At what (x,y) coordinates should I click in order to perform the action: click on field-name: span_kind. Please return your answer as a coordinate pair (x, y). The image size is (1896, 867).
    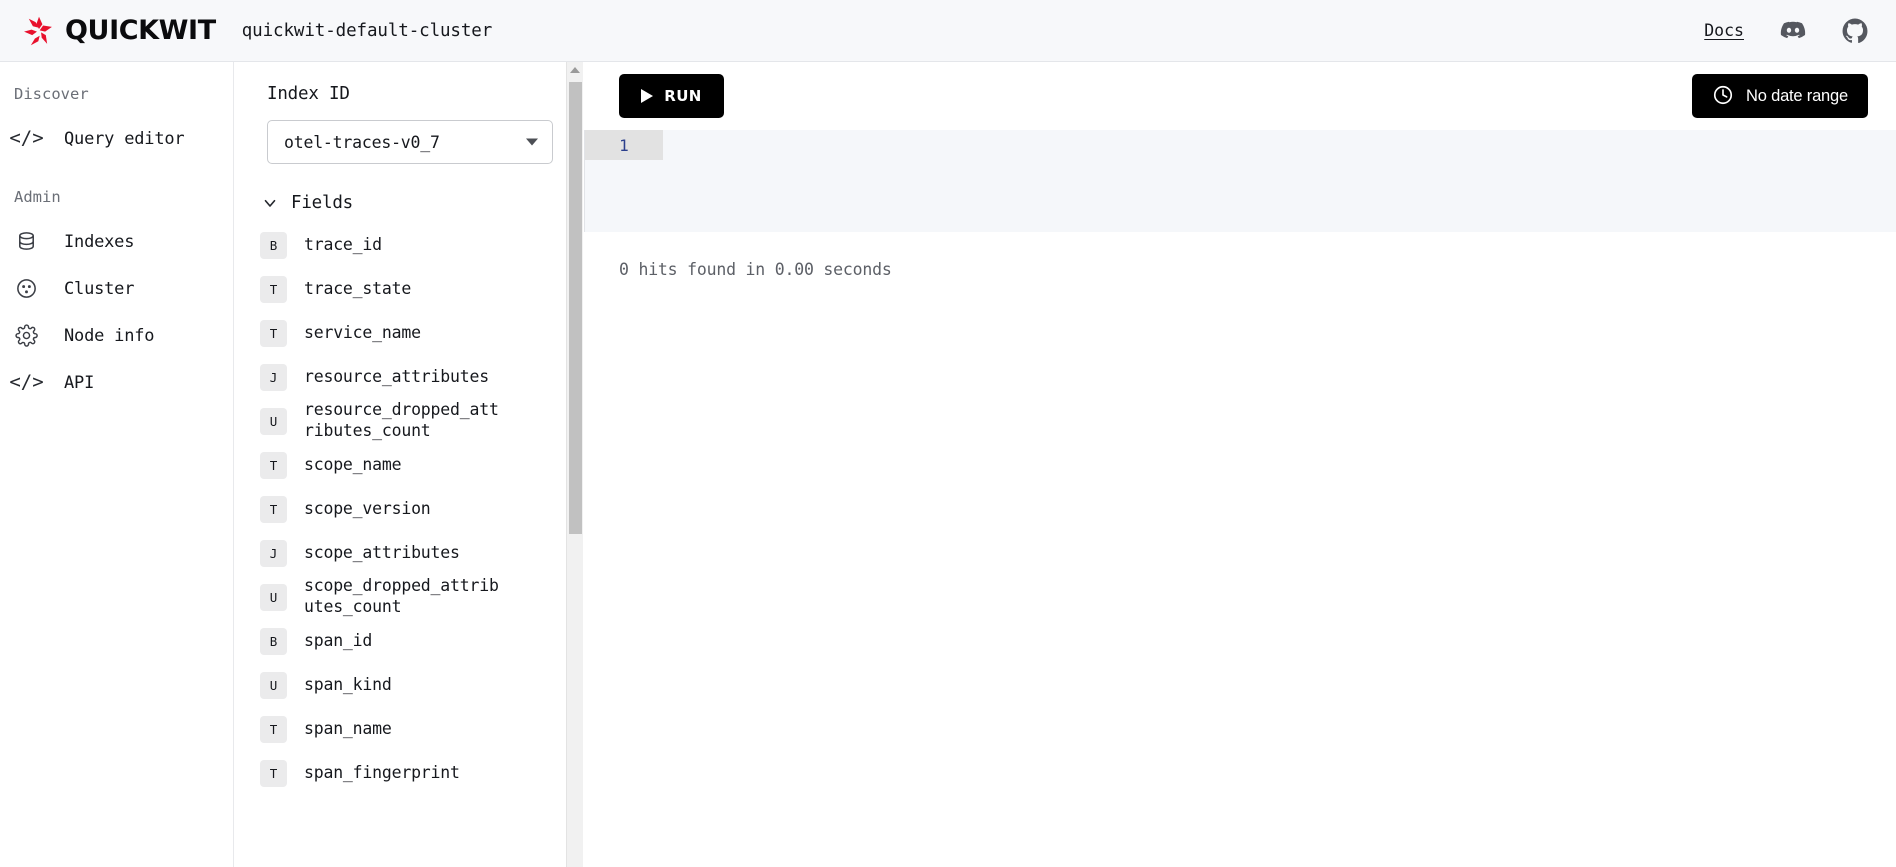
    Looking at the image, I should click on (348, 684).